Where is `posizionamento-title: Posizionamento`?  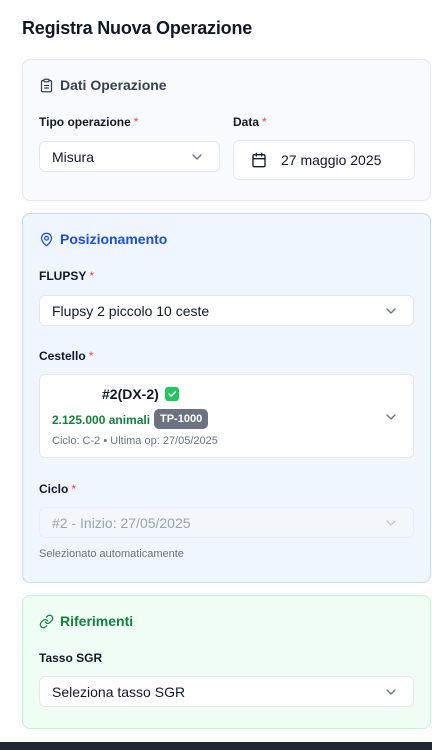
posizionamento-title: Posizionamento is located at coordinates (114, 239).